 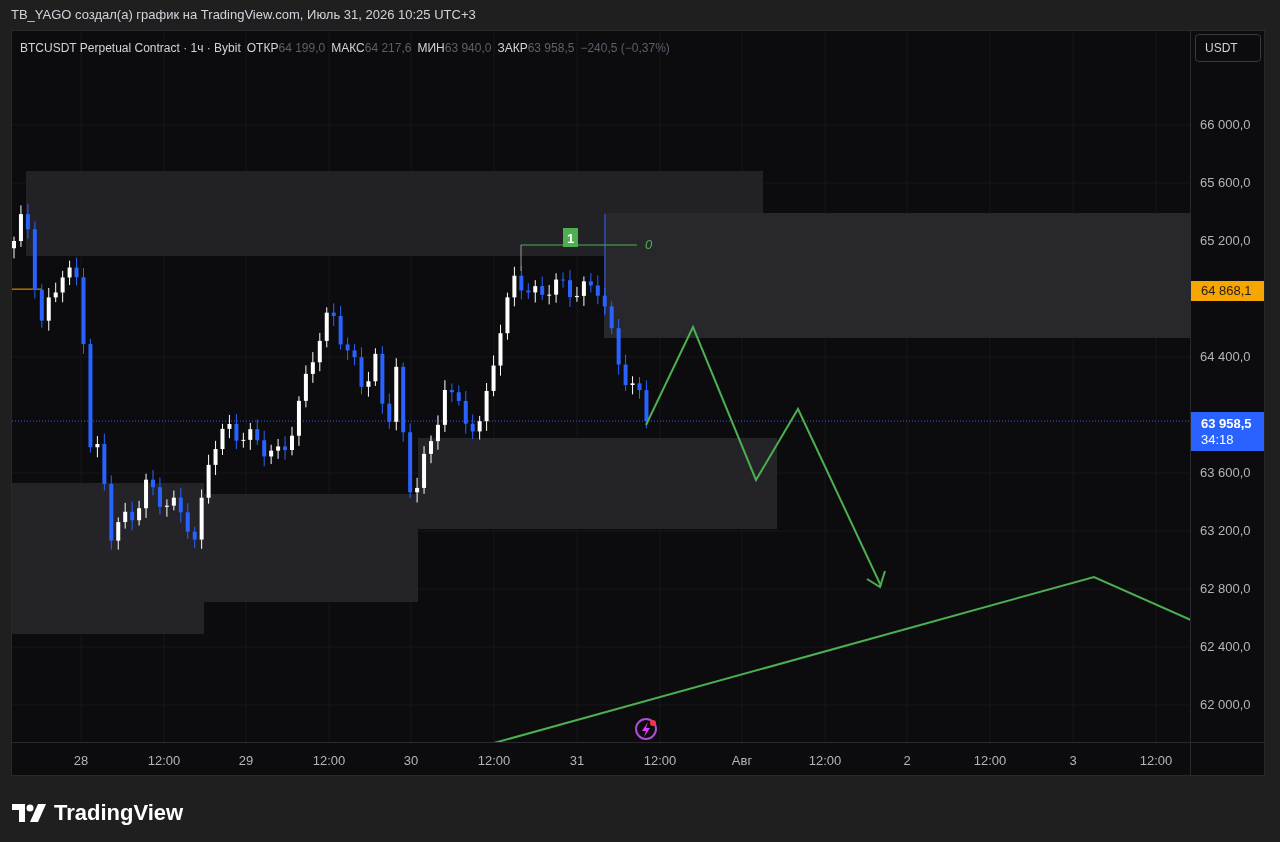 I want to click on ohlc-value: 64 217,6, so click(x=388, y=48).